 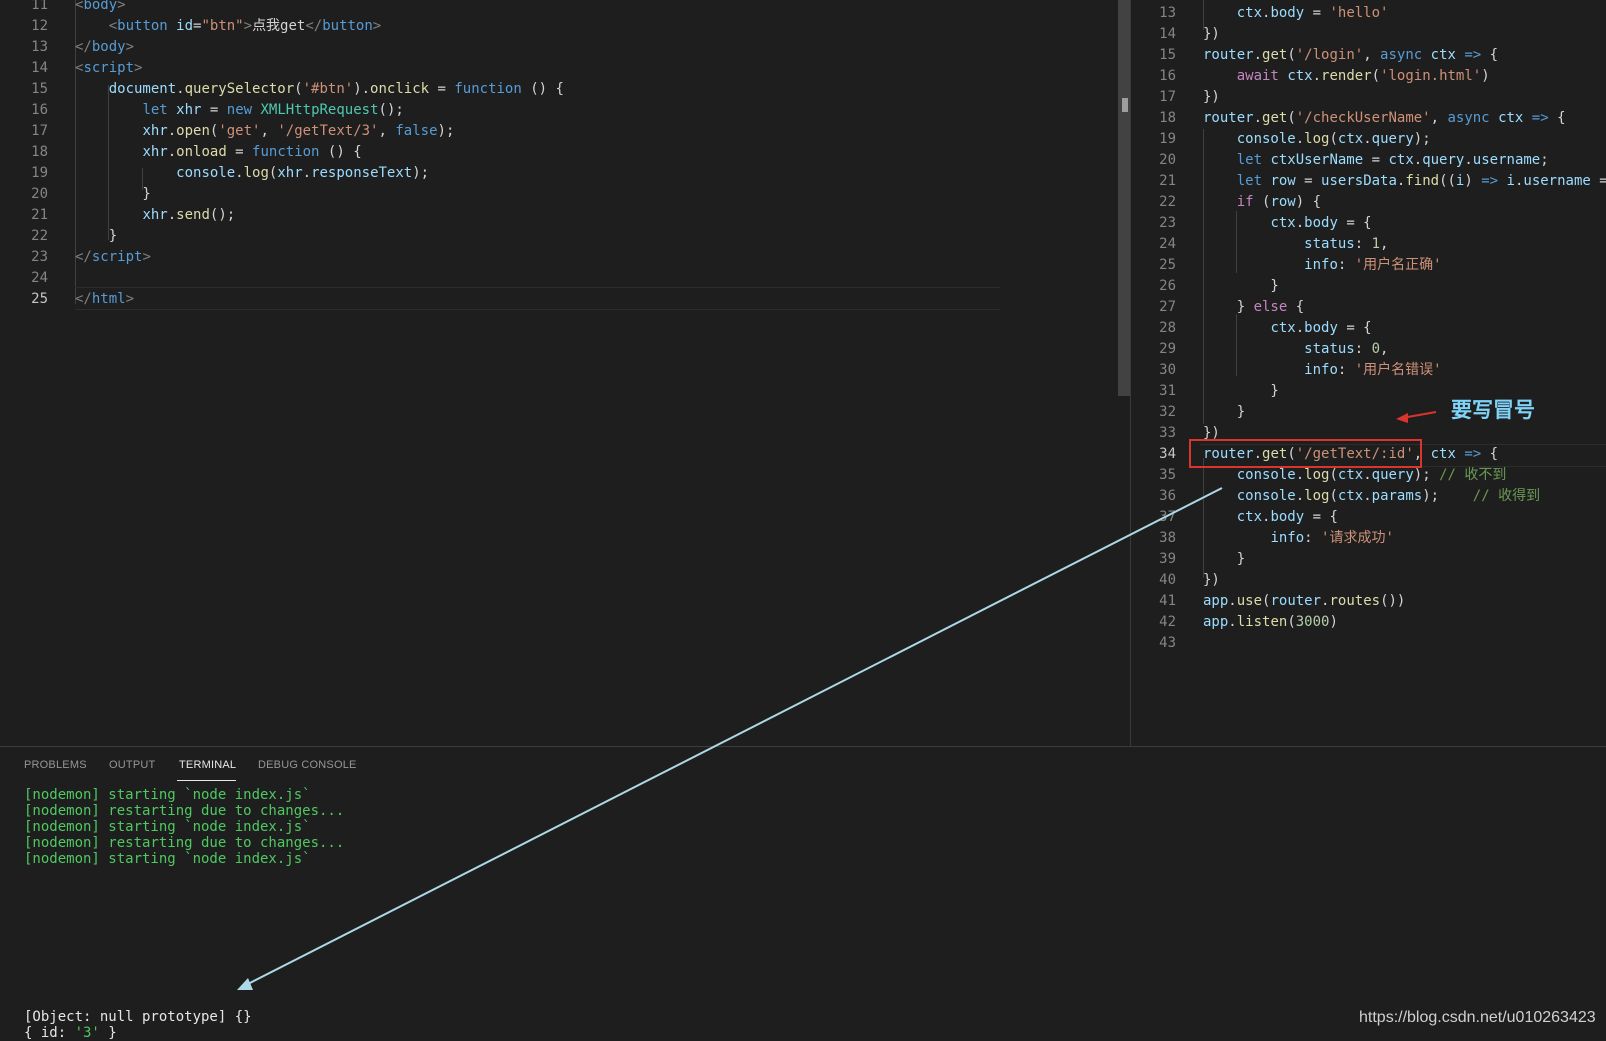 I want to click on arrow-head-red, so click(x=1402, y=418).